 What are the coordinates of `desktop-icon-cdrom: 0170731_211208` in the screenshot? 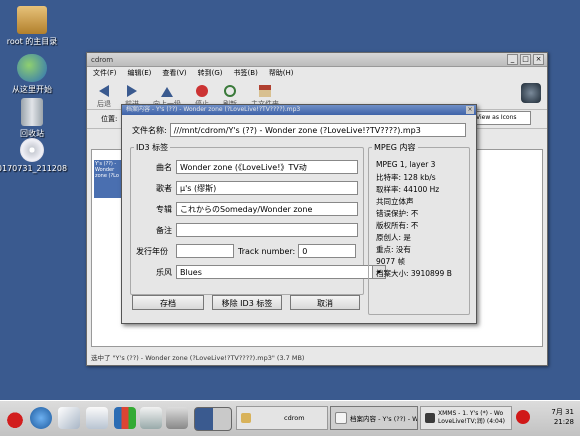 It's located at (36, 155).